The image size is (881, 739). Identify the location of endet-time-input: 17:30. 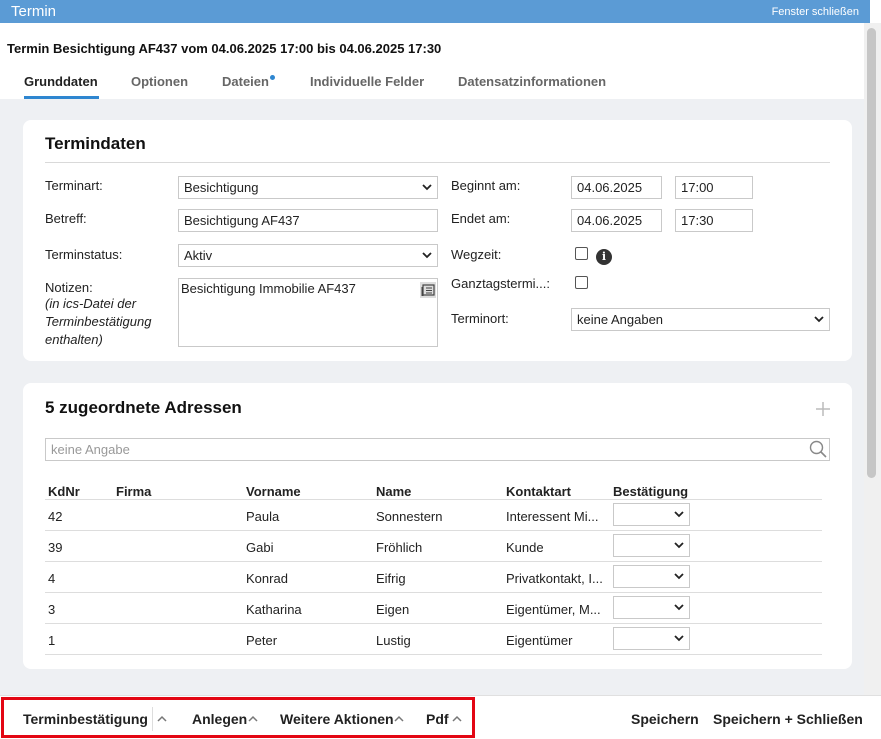
(714, 220).